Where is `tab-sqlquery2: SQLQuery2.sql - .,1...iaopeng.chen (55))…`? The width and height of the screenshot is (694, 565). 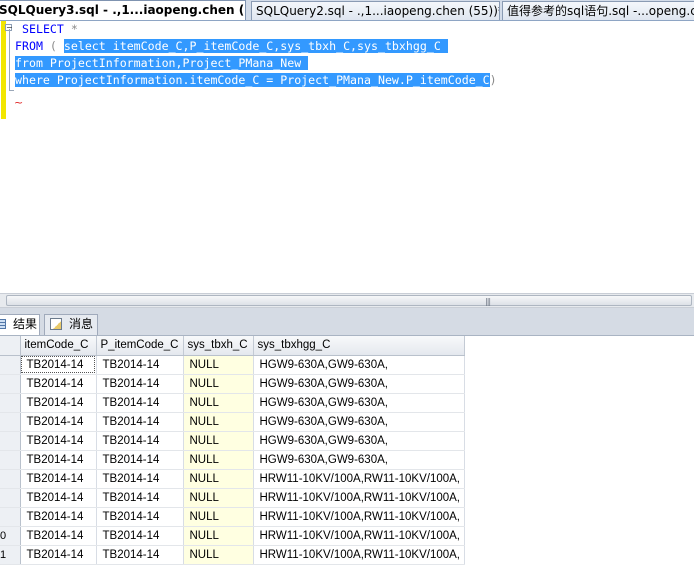
tab-sqlquery2: SQLQuery2.sql - .,1...iaopeng.chen (55))… is located at coordinates (375, 10).